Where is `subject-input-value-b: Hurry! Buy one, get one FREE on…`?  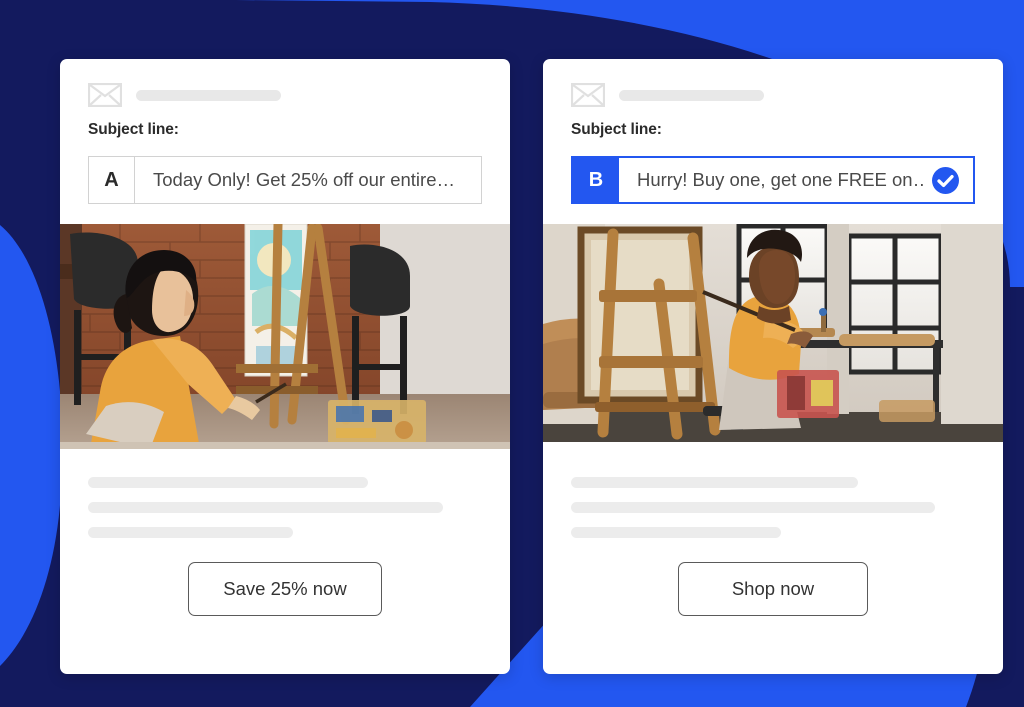
subject-input-value-b: Hurry! Buy one, get one FREE on… is located at coordinates (781, 179).